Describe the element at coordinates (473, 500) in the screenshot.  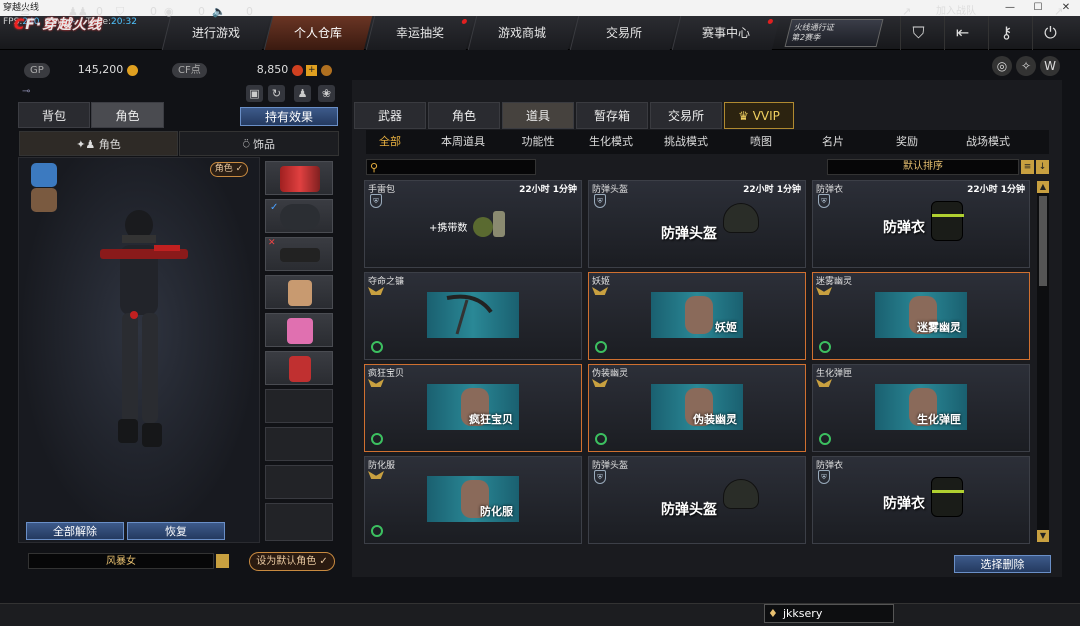
I see `item-card: 防化服 防化服` at that location.